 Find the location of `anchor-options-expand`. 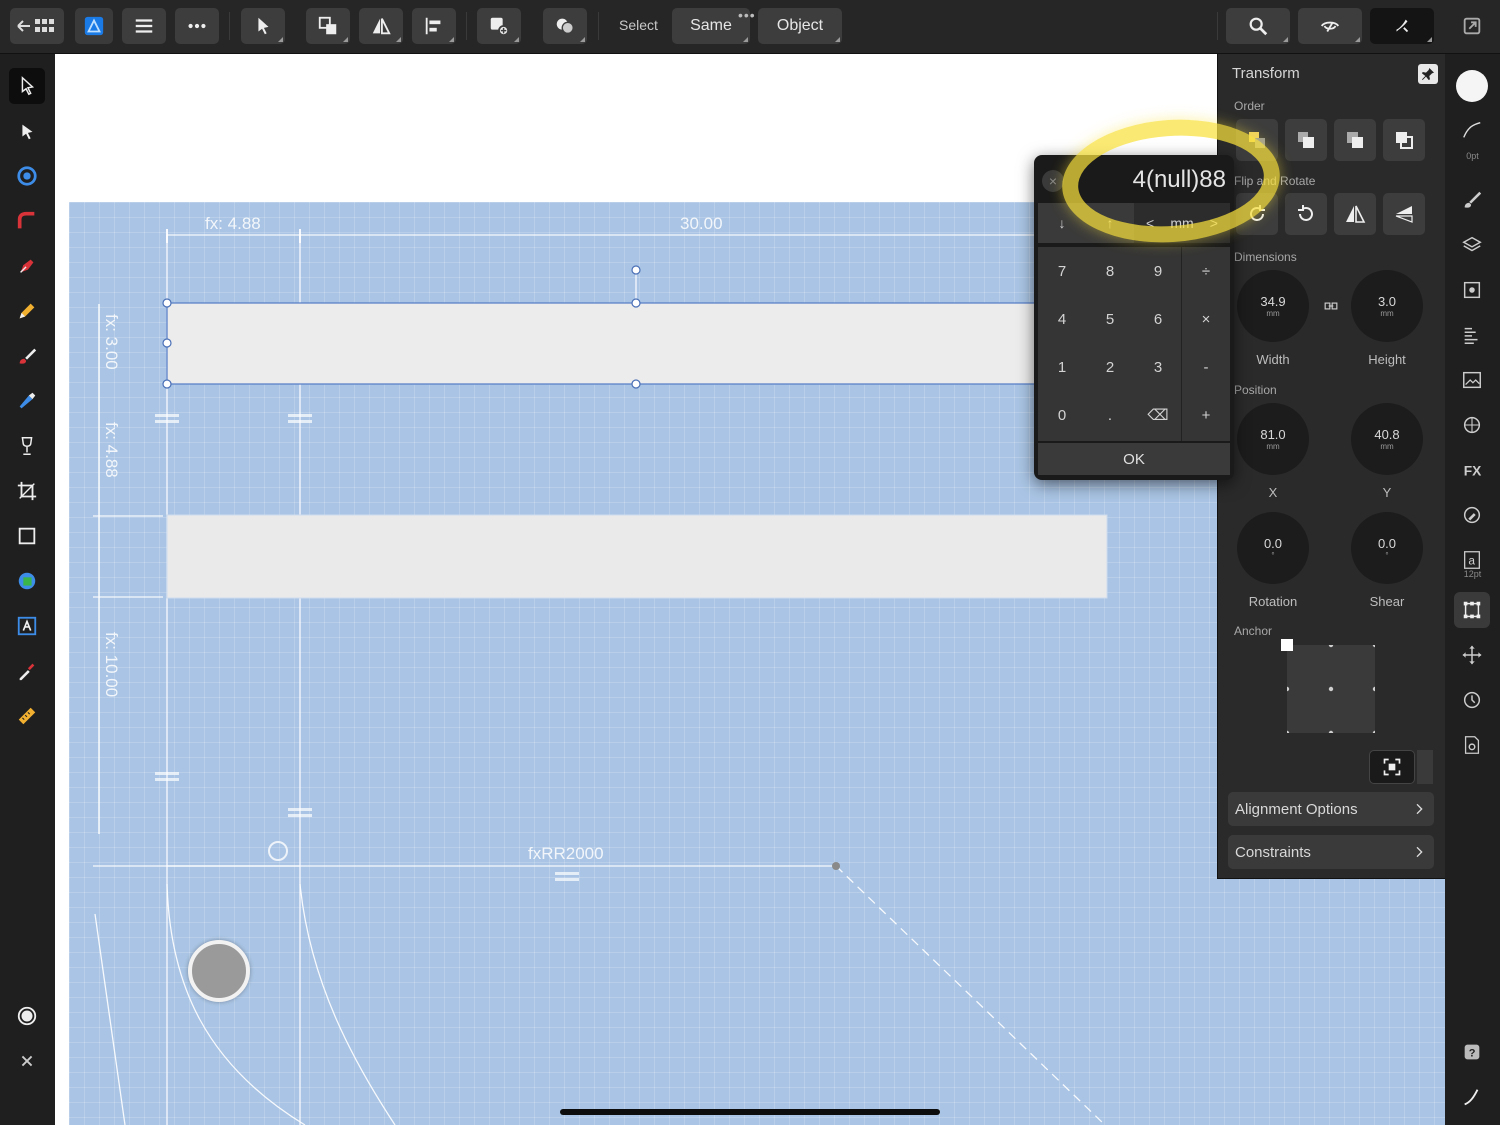

anchor-options-expand is located at coordinates (1425, 767).